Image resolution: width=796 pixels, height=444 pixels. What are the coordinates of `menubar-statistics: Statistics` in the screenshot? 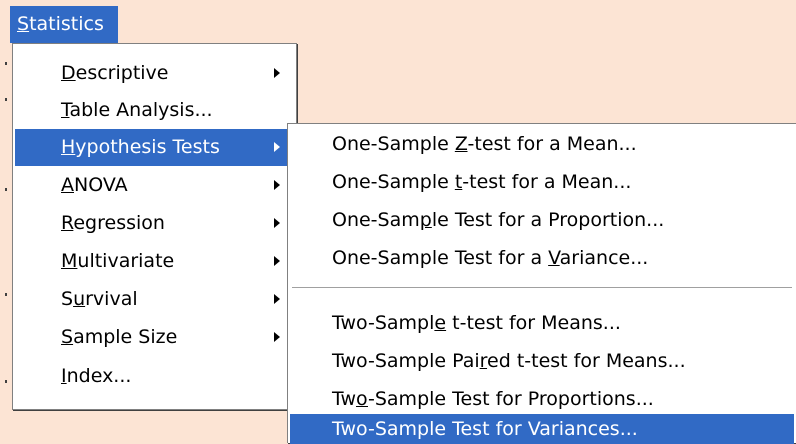 It's located at (64, 24).